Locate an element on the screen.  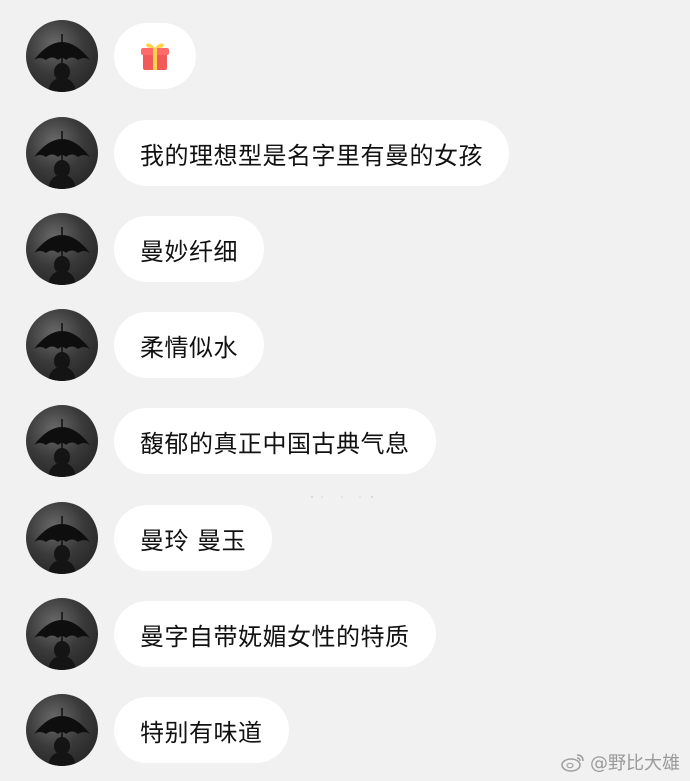
message-row: 曼玲 曼玉 is located at coordinates (149, 538).